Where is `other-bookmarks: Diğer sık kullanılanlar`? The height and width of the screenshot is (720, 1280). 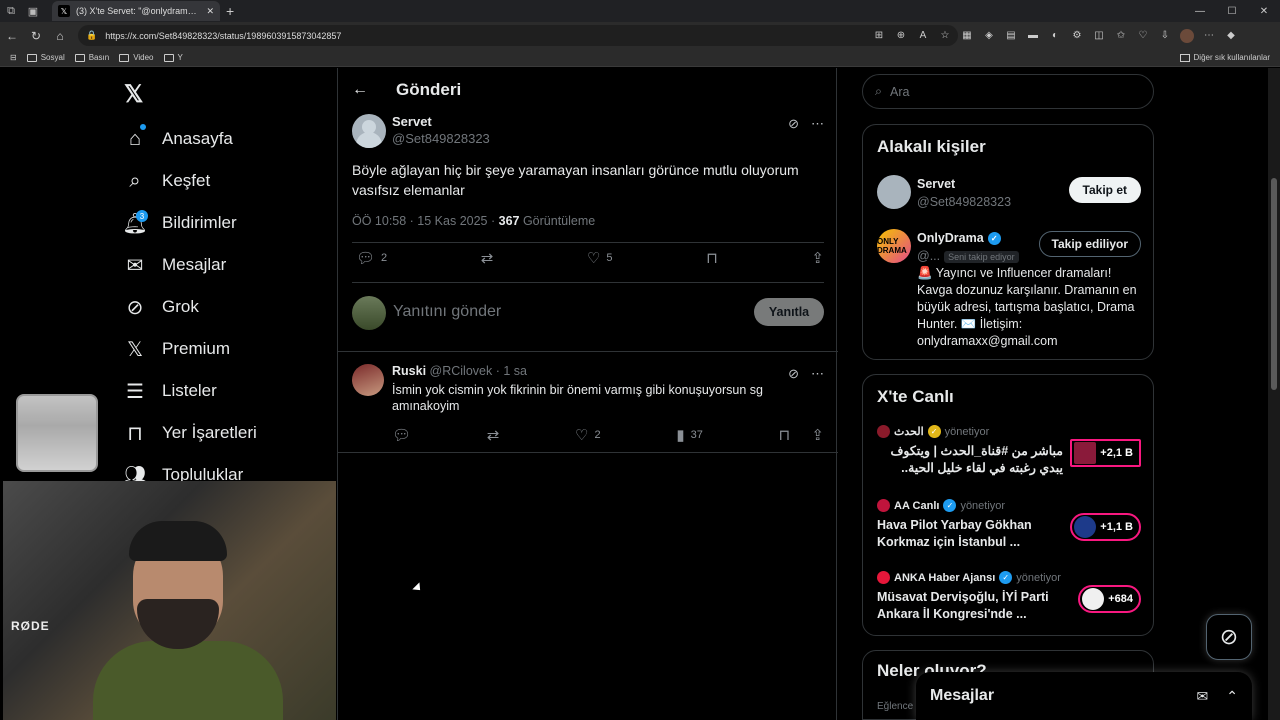
other-bookmarks: Diğer sık kullanılanlar is located at coordinates (1224, 57).